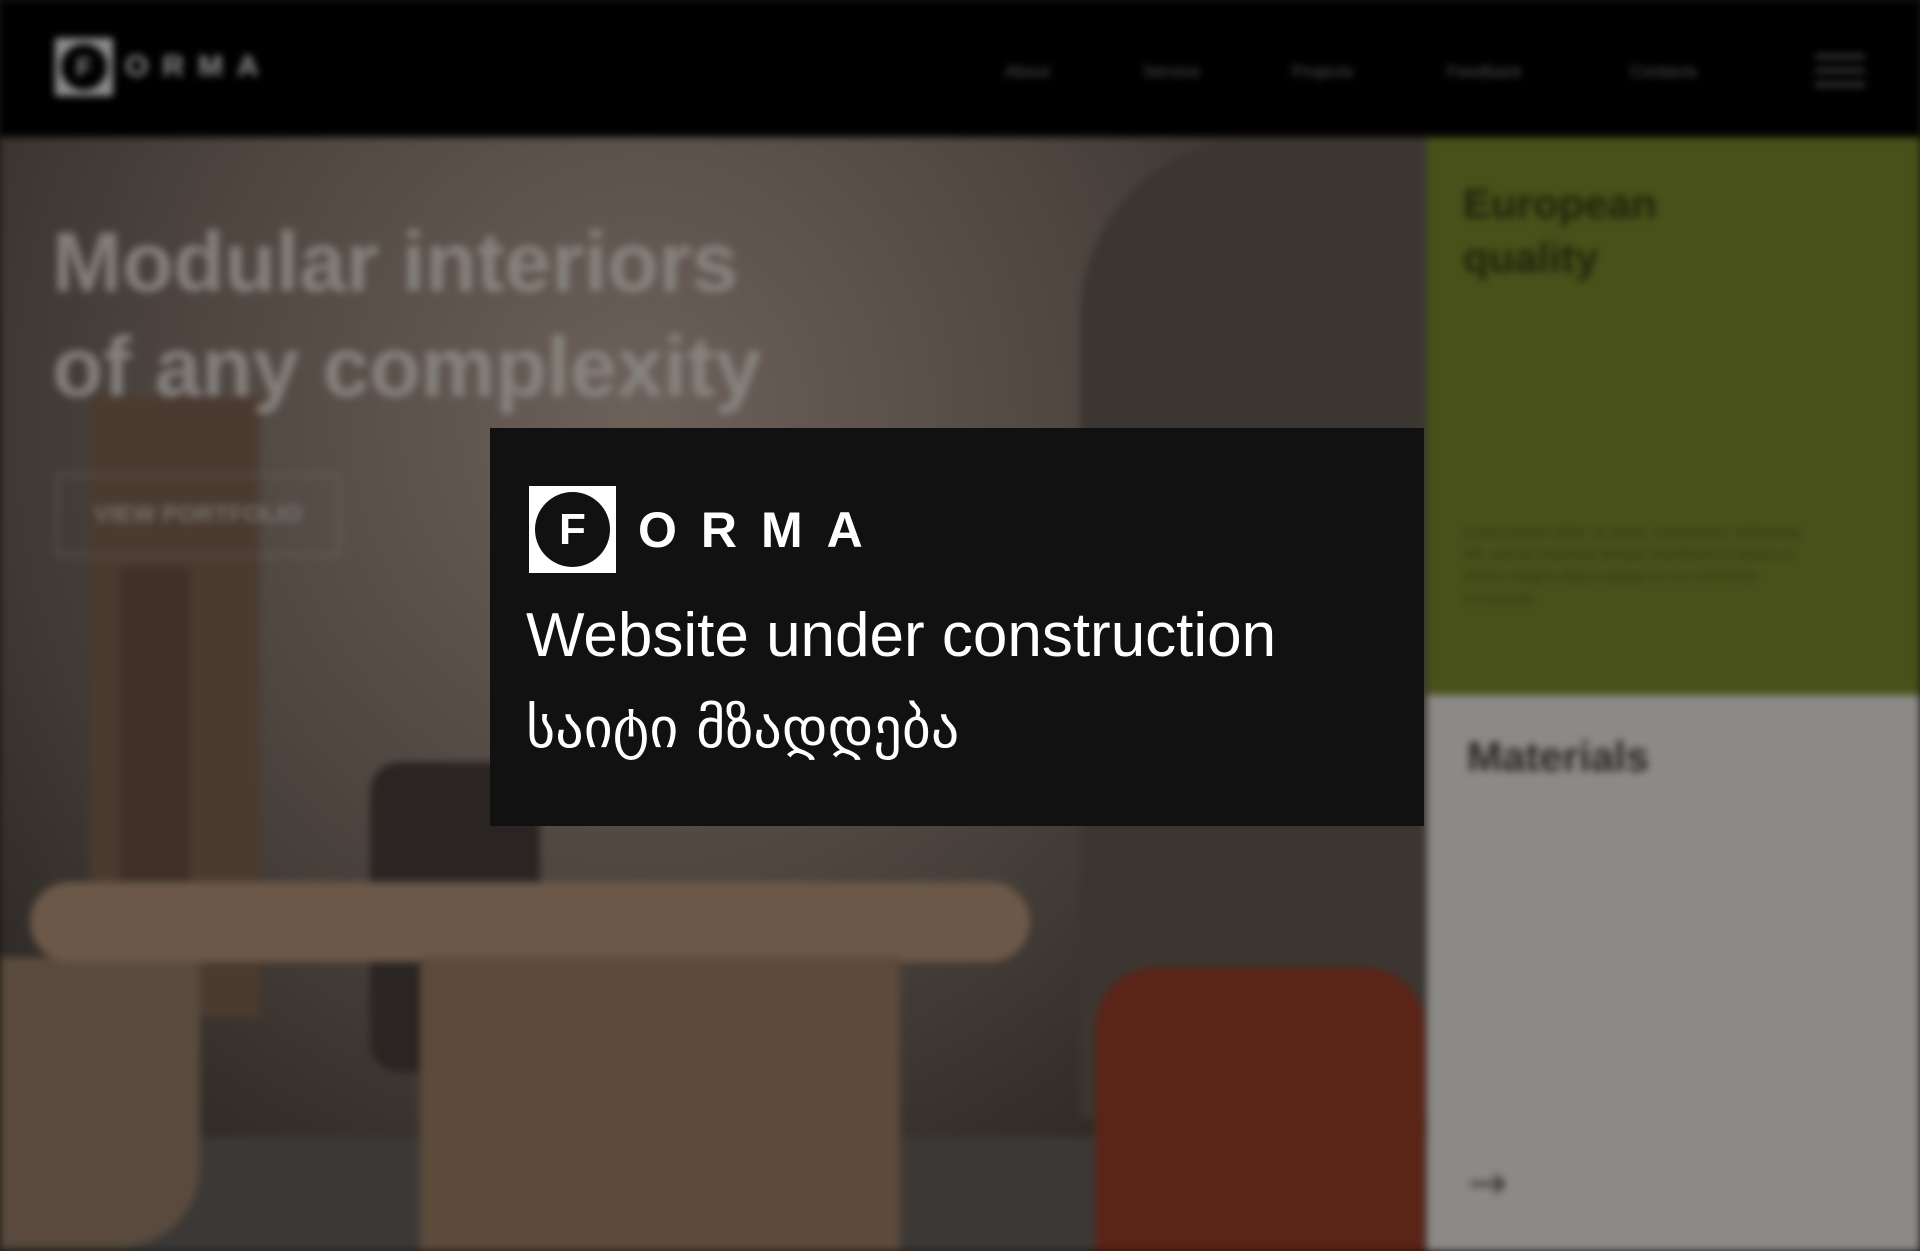  Describe the element at coordinates (530, 922) in the screenshot. I see `hero-desk-top` at that location.